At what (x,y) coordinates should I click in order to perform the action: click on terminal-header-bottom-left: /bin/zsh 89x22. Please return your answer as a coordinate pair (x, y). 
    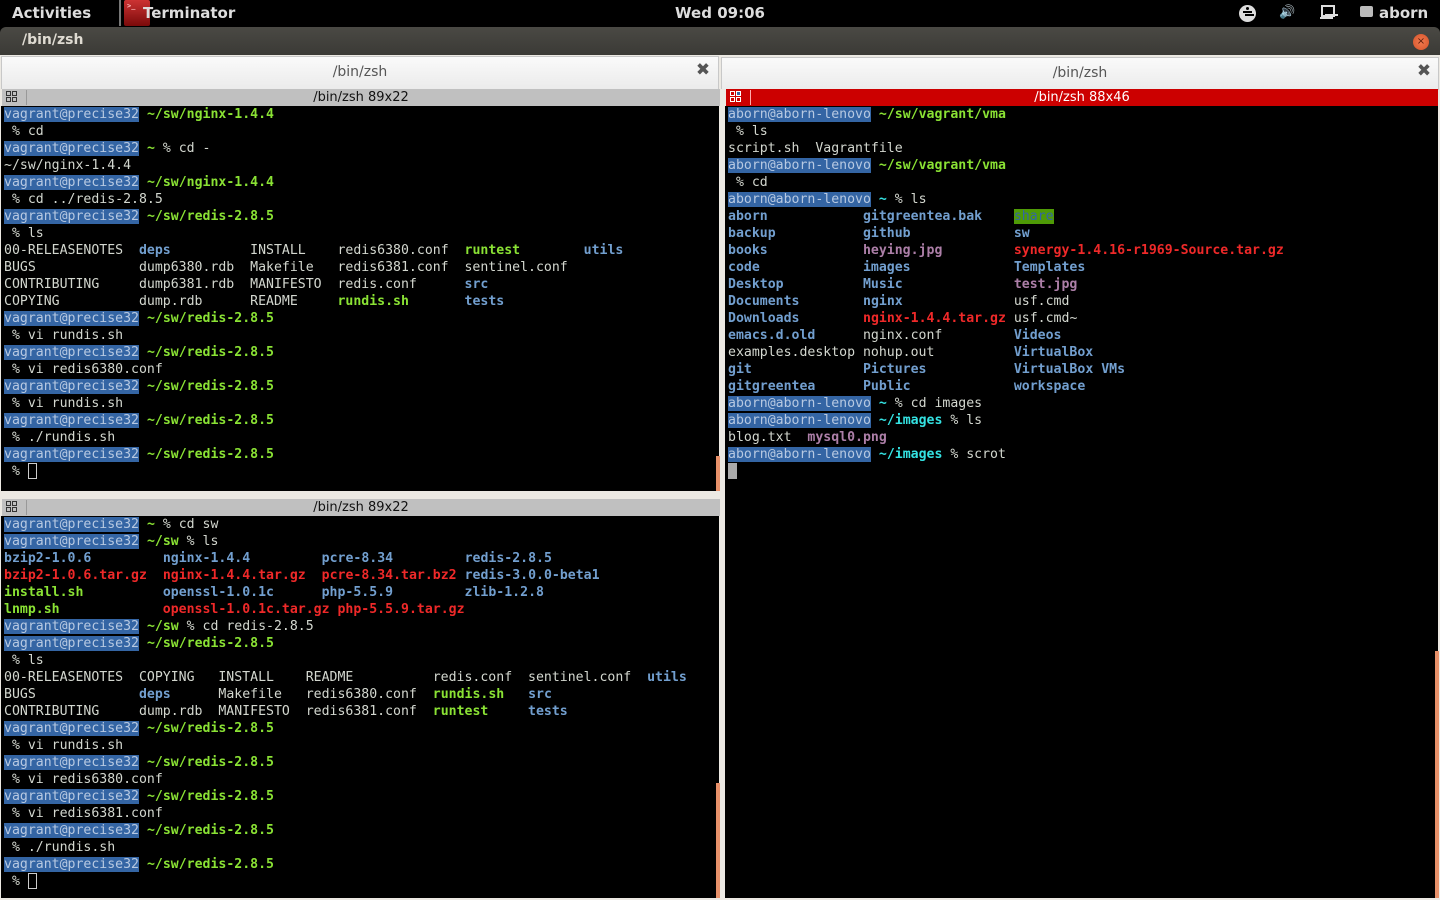
    Looking at the image, I should click on (361, 507).